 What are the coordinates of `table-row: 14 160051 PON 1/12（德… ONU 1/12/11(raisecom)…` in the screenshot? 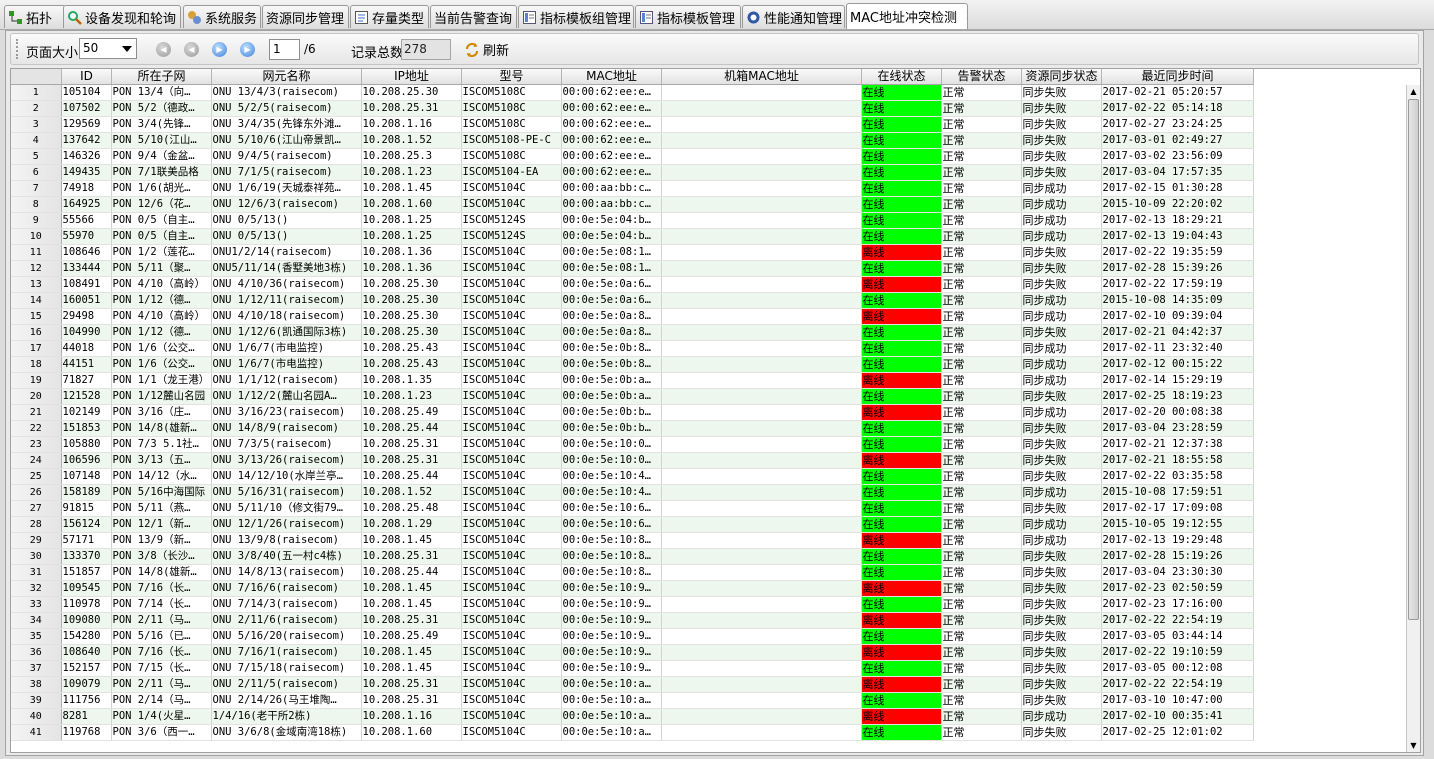 It's located at (632, 300).